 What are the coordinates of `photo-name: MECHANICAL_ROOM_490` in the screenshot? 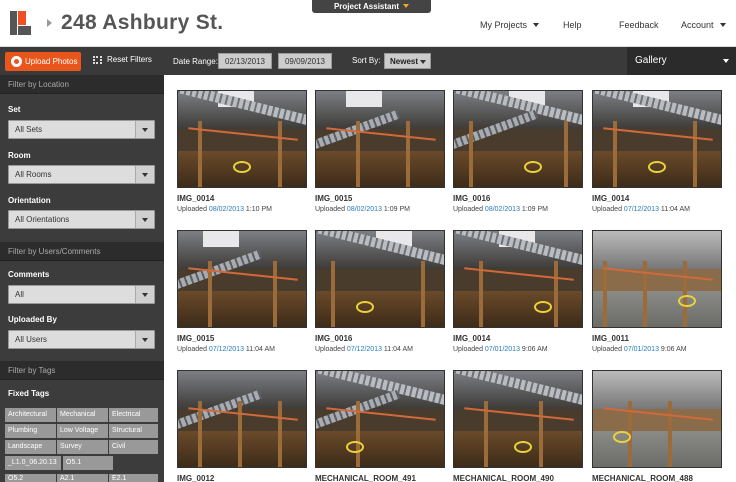 It's located at (503, 478).